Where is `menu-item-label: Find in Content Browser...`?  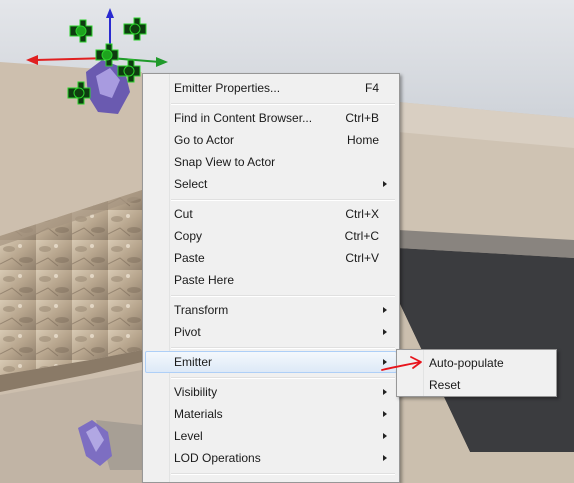
menu-item-label: Find in Content Browser... is located at coordinates (243, 118).